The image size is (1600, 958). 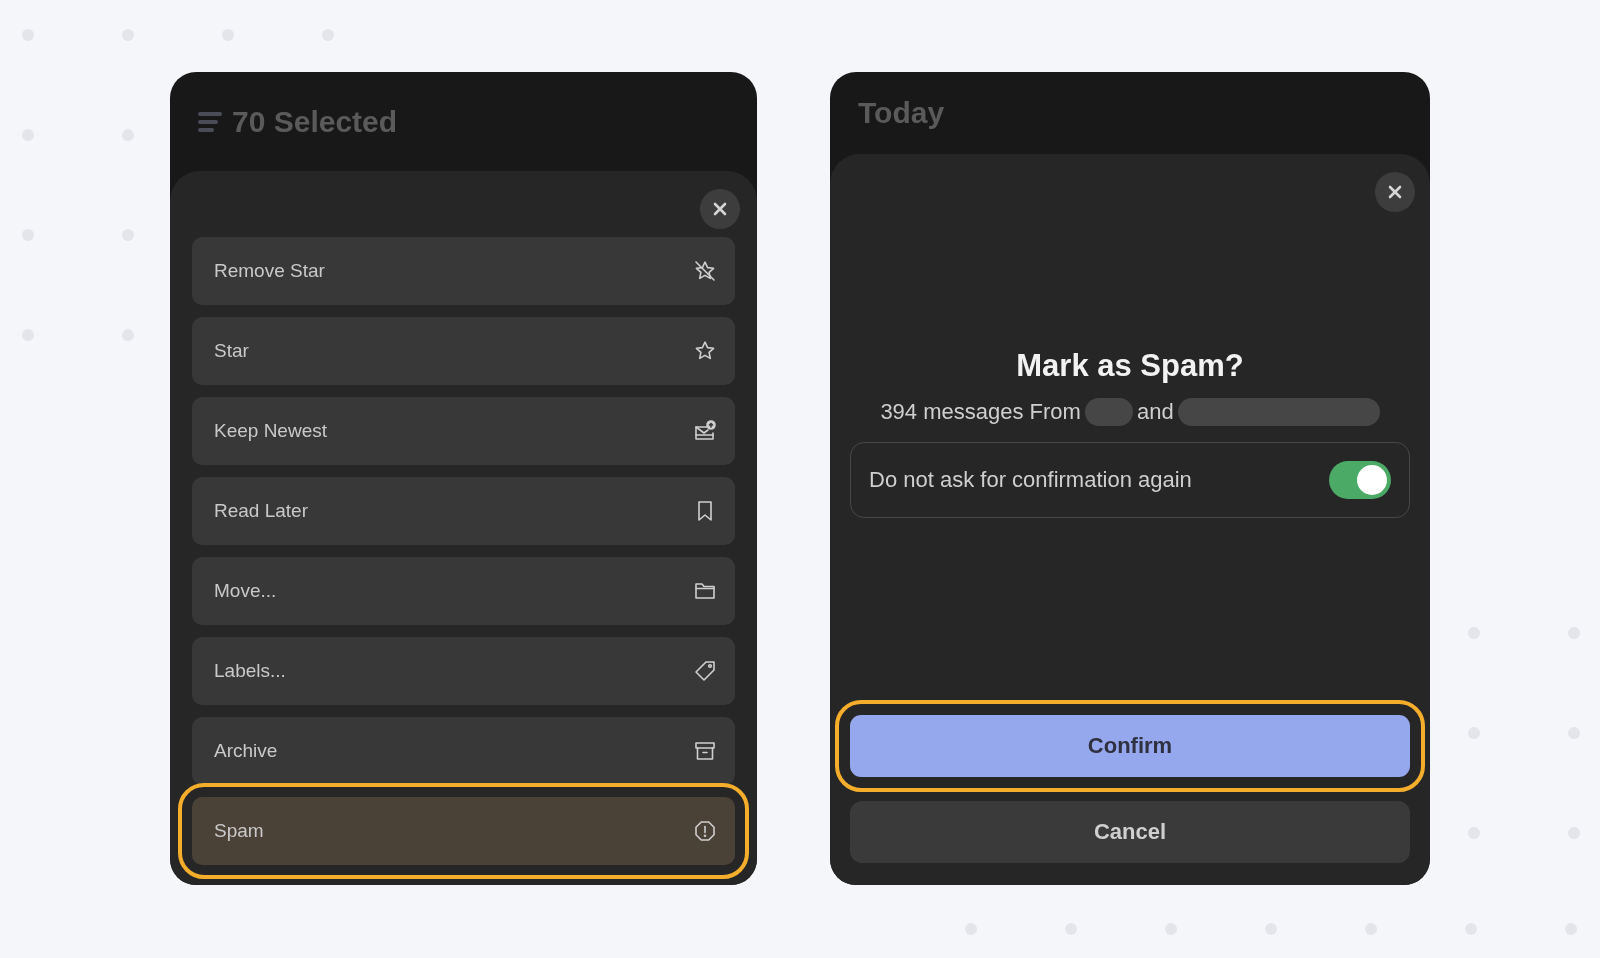 I want to click on subtitle-text: 394 messages From, so click(x=980, y=412).